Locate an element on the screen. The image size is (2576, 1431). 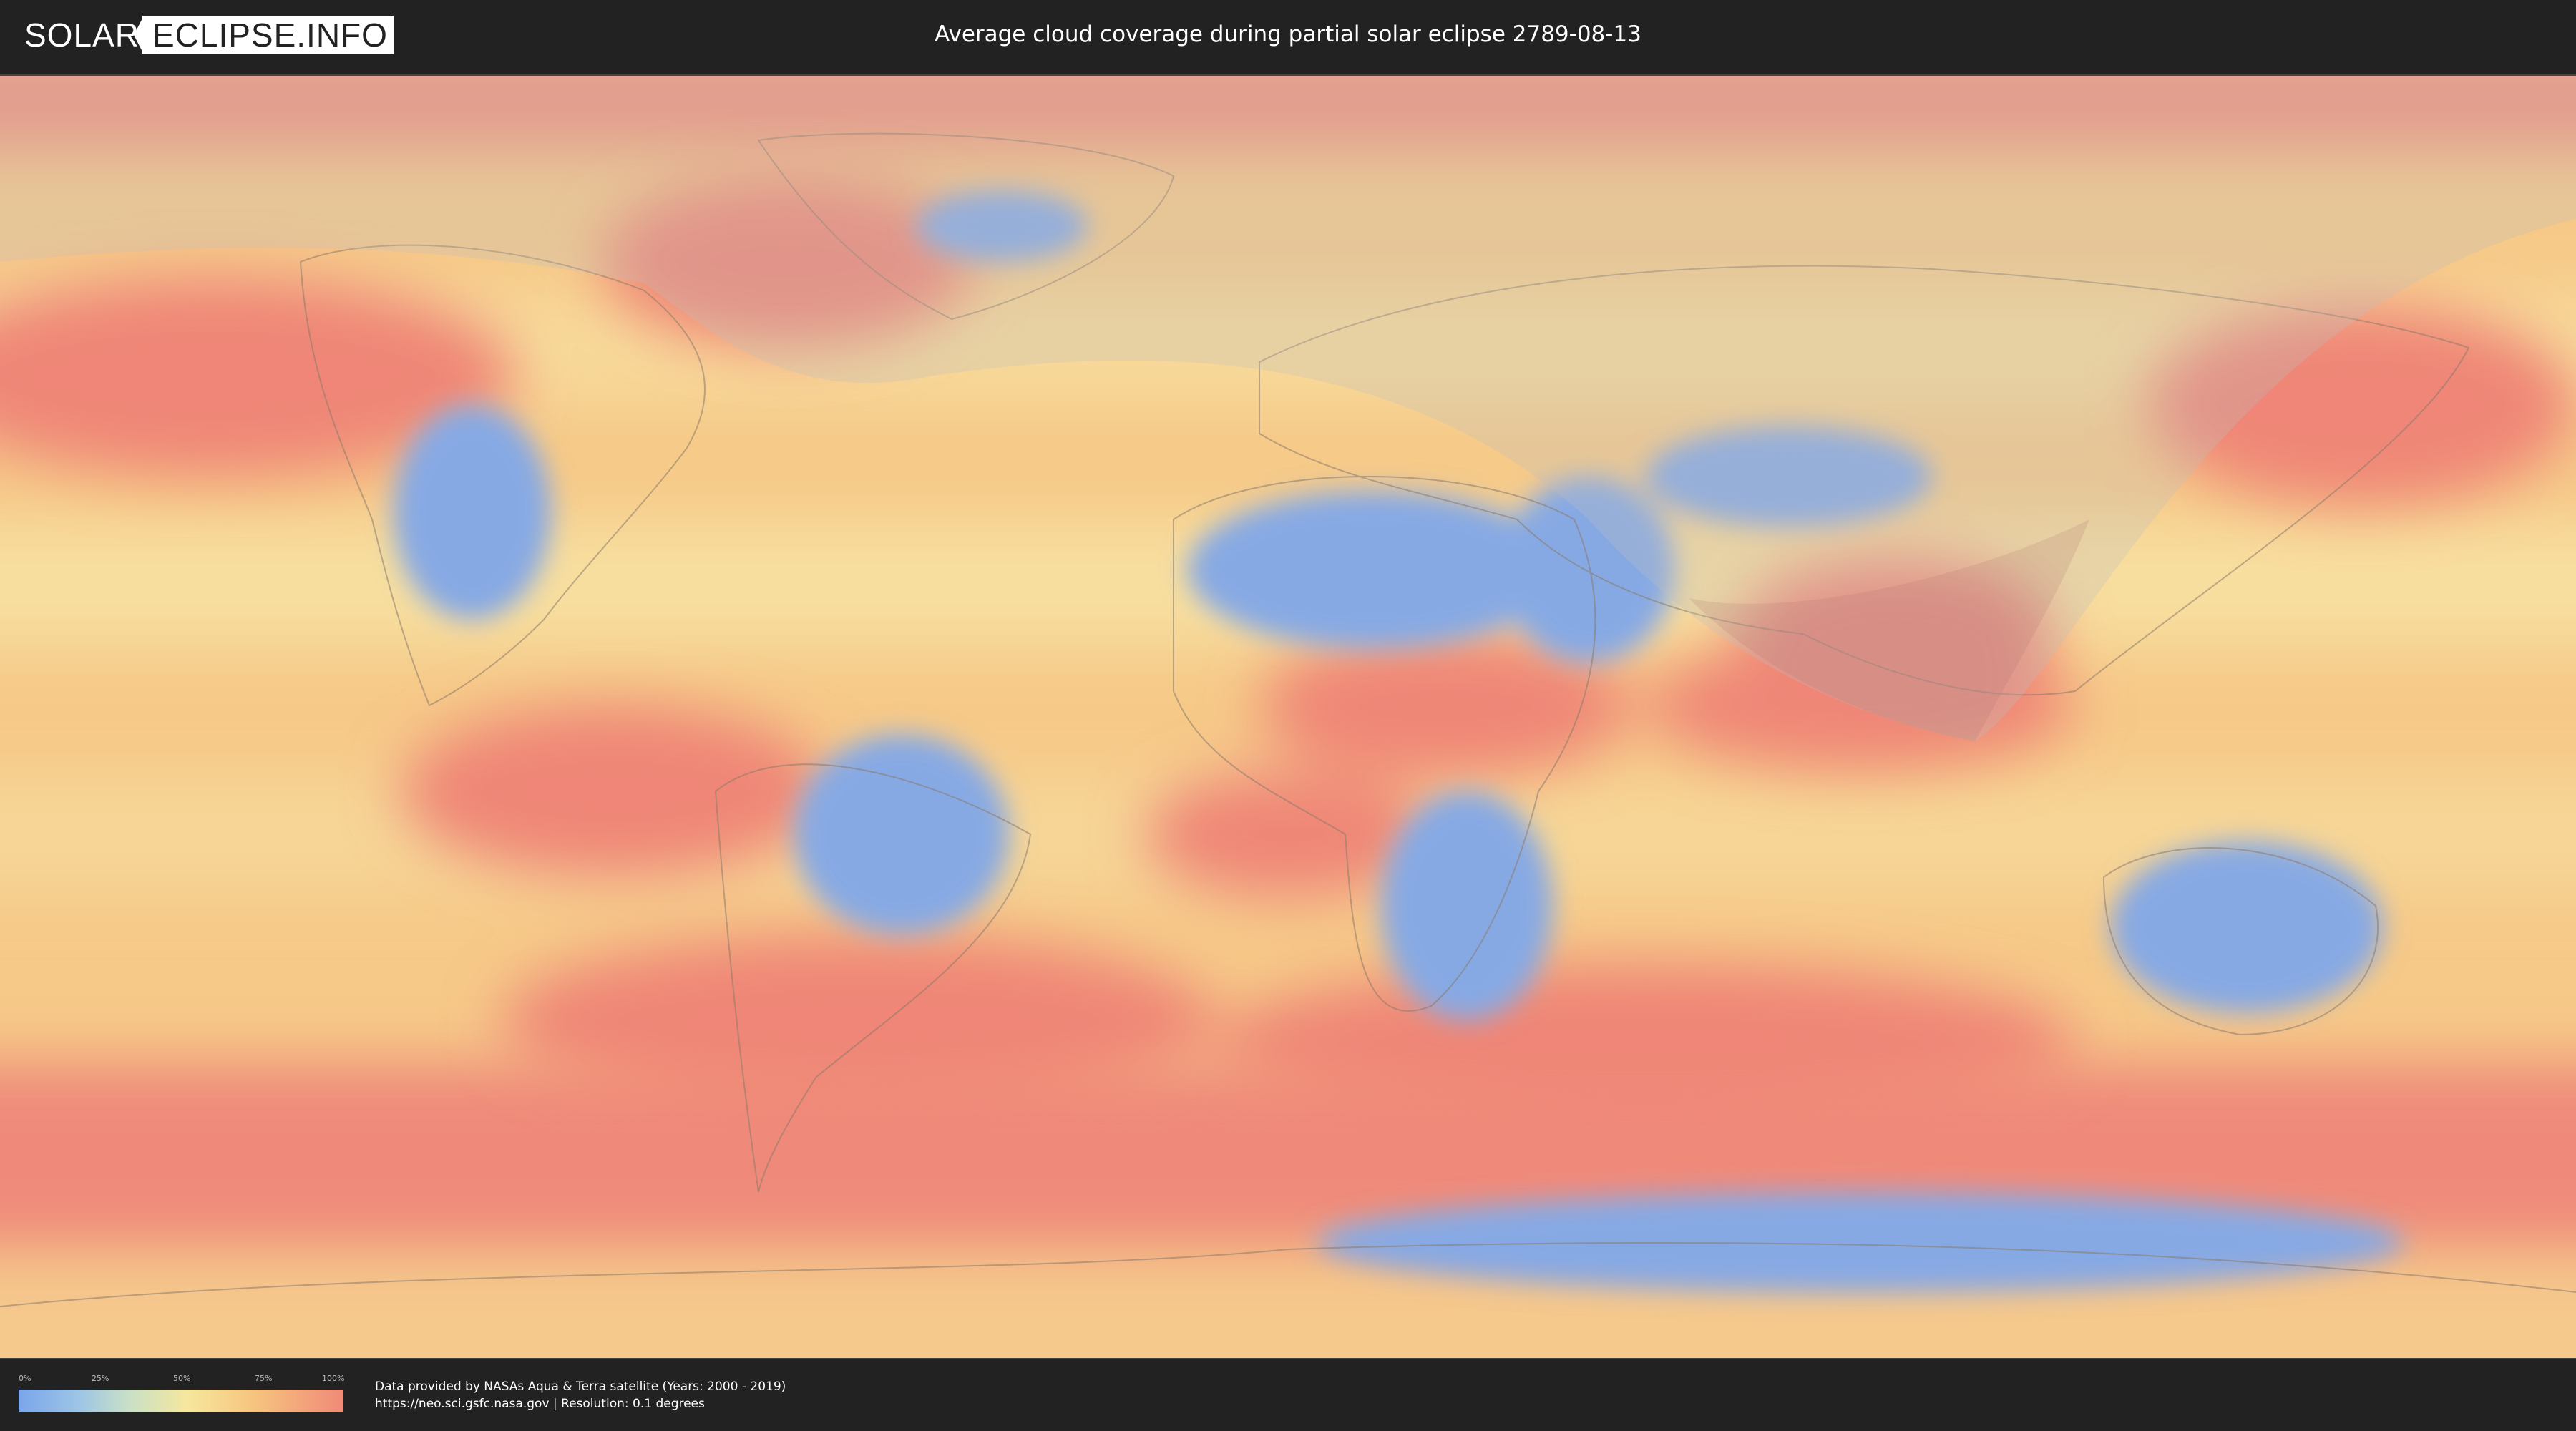
legend-tick-75: 75% is located at coordinates (264, 1378).